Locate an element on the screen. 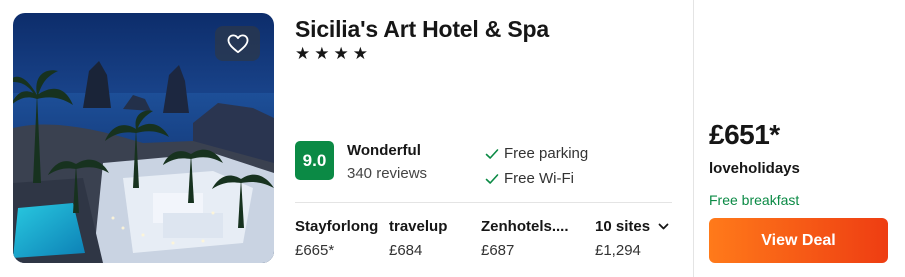 The height and width of the screenshot is (277, 905). amenity-item: Free parking is located at coordinates (536, 153).